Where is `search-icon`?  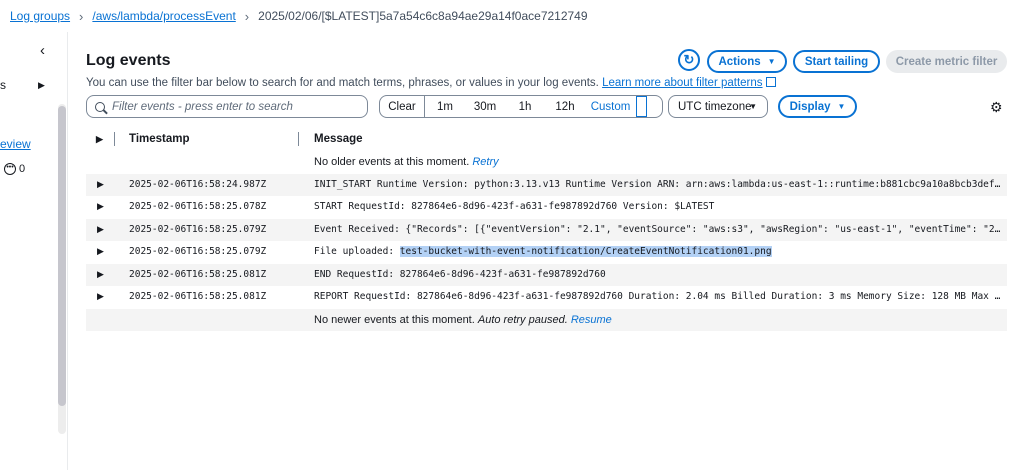
search-icon is located at coordinates (100, 106).